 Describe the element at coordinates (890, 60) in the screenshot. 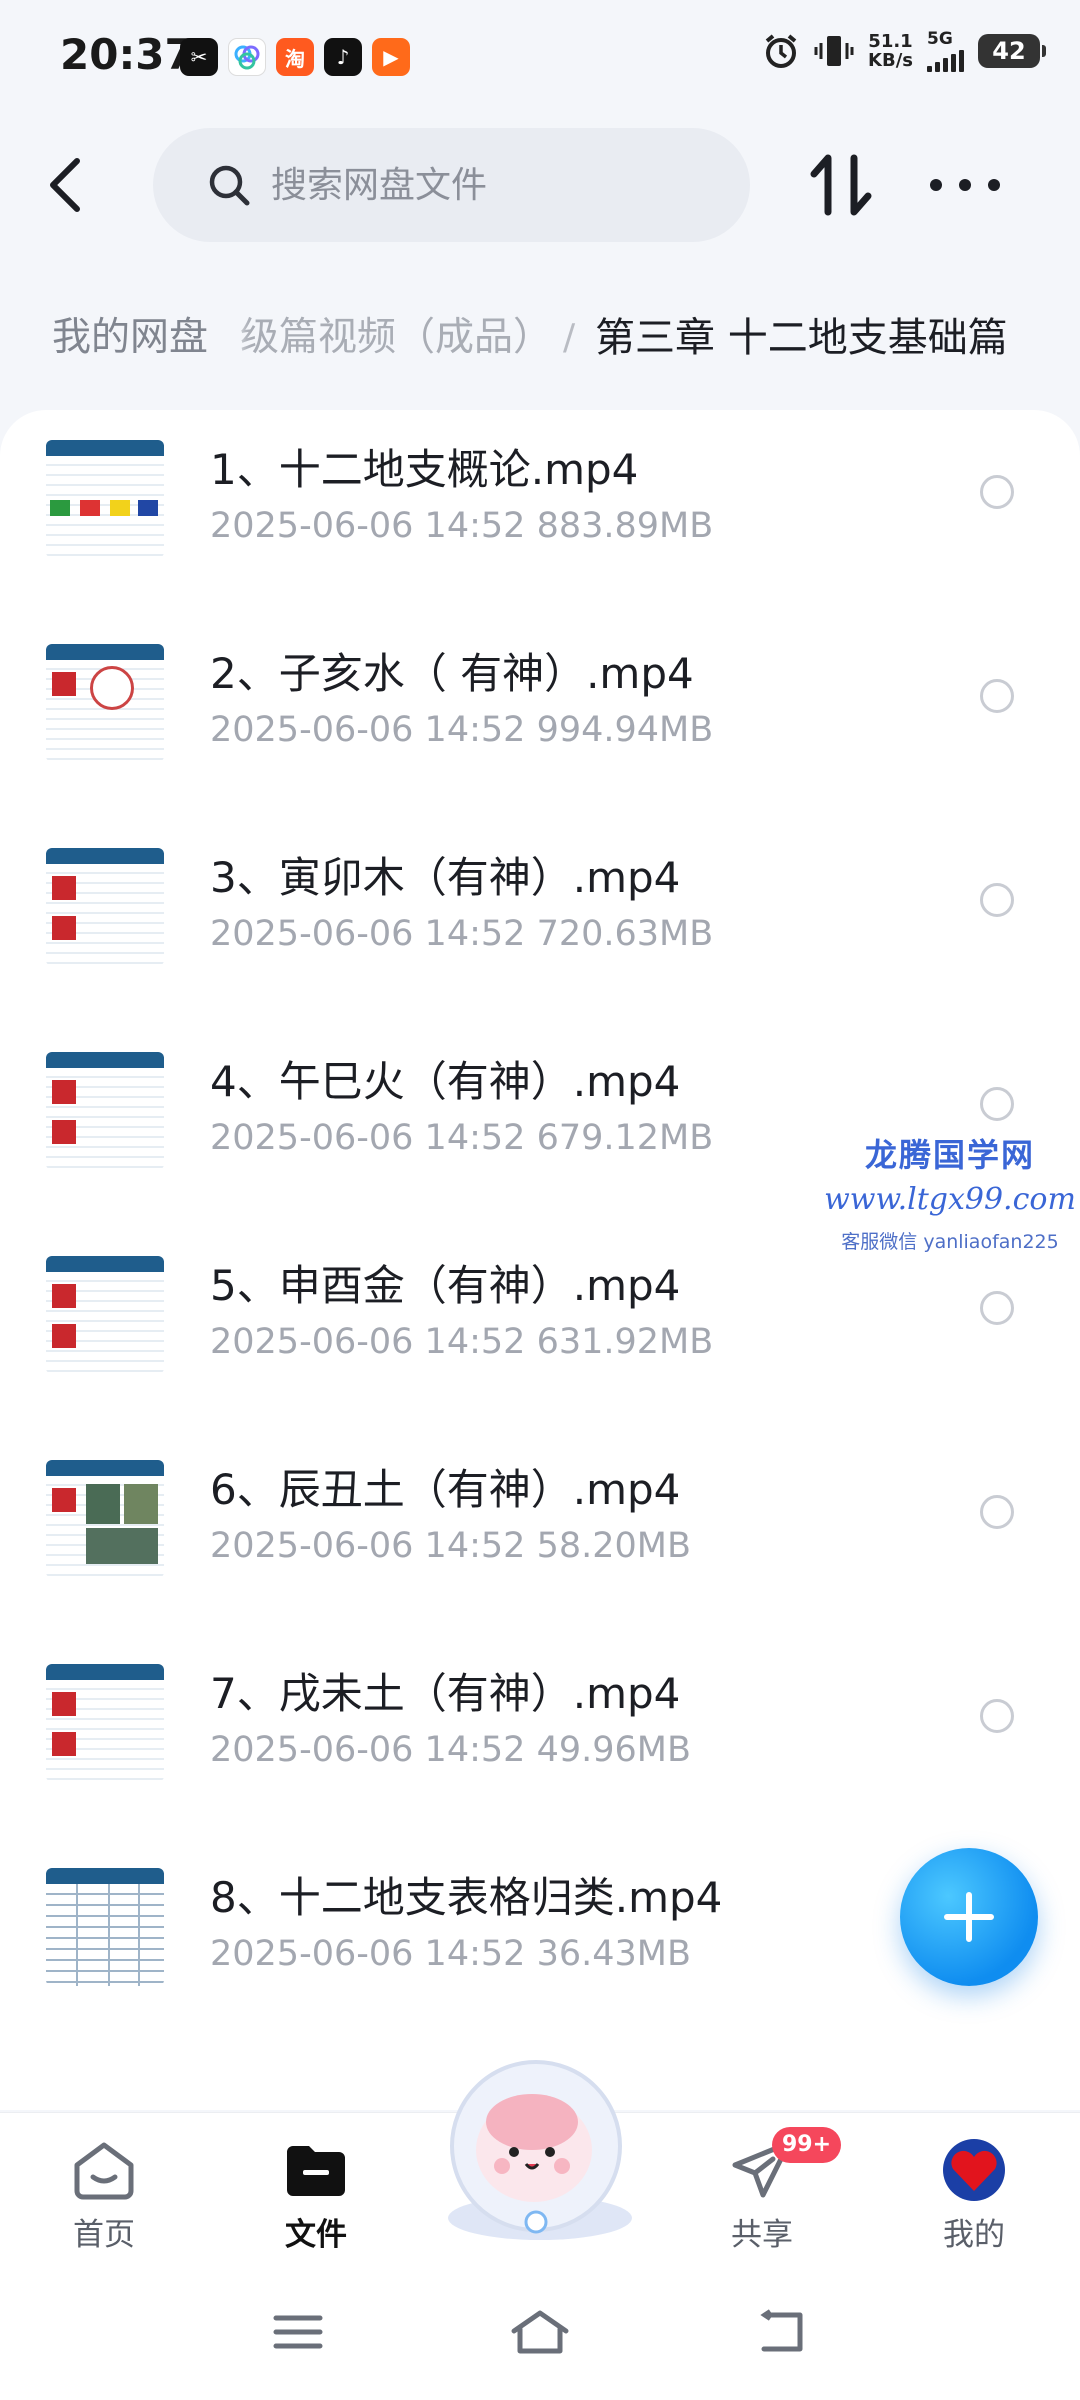

I see `network-speed-unit: KB/s` at that location.